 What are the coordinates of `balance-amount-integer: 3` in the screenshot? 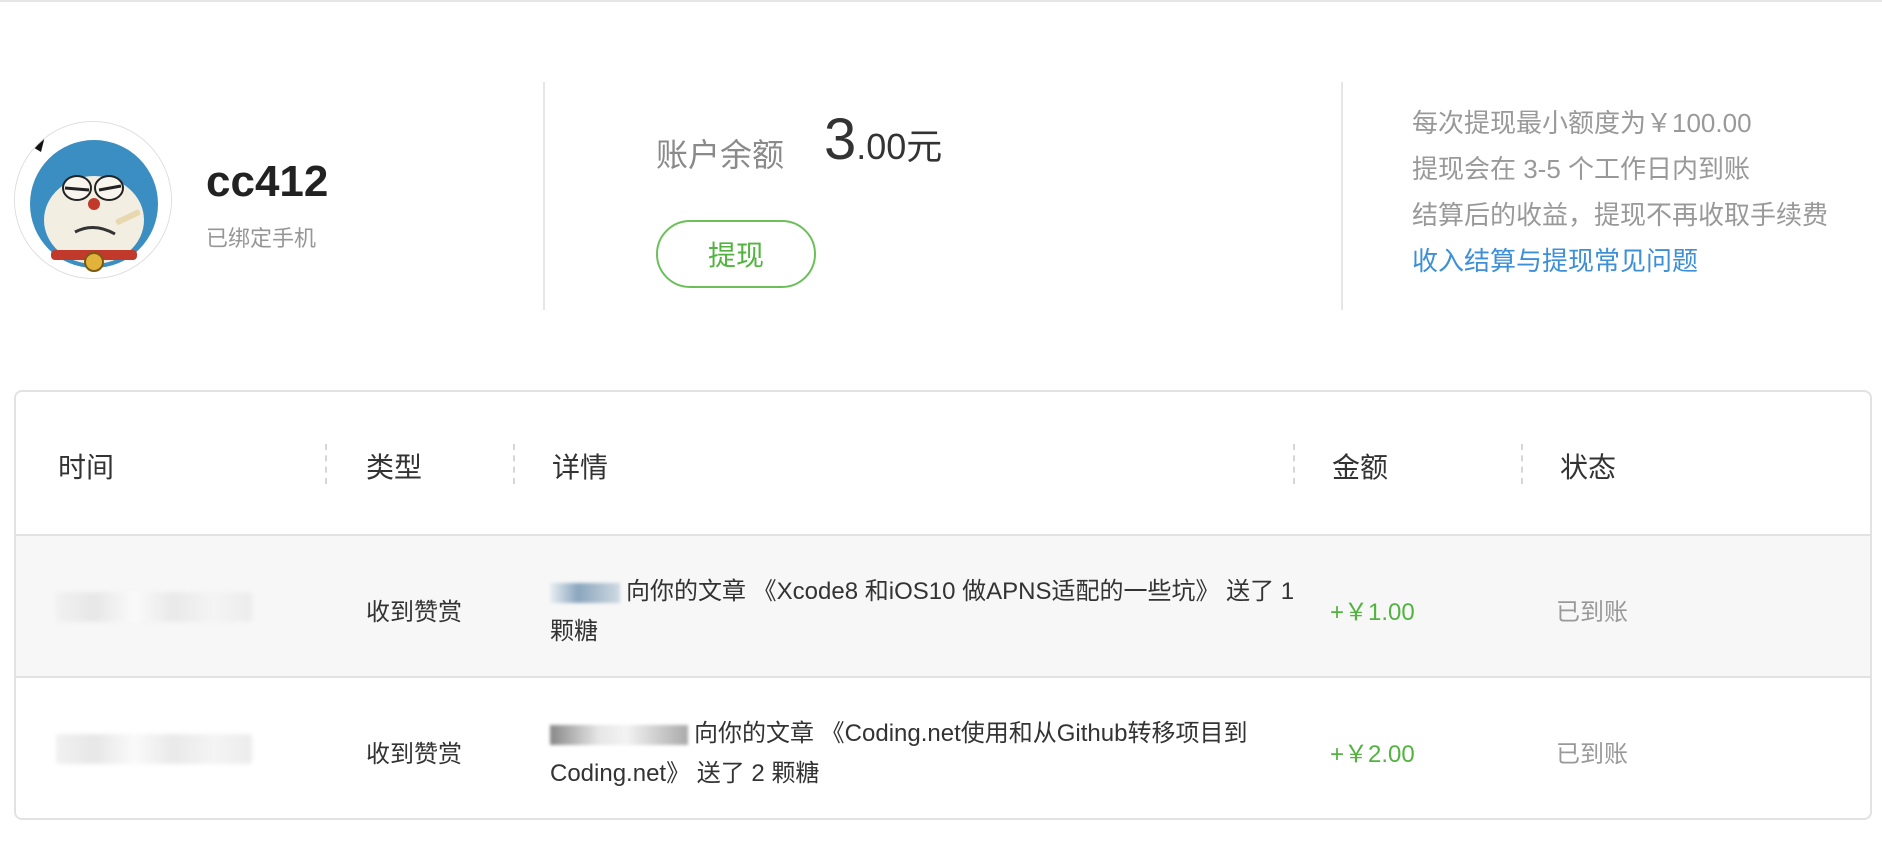 It's located at (840, 139).